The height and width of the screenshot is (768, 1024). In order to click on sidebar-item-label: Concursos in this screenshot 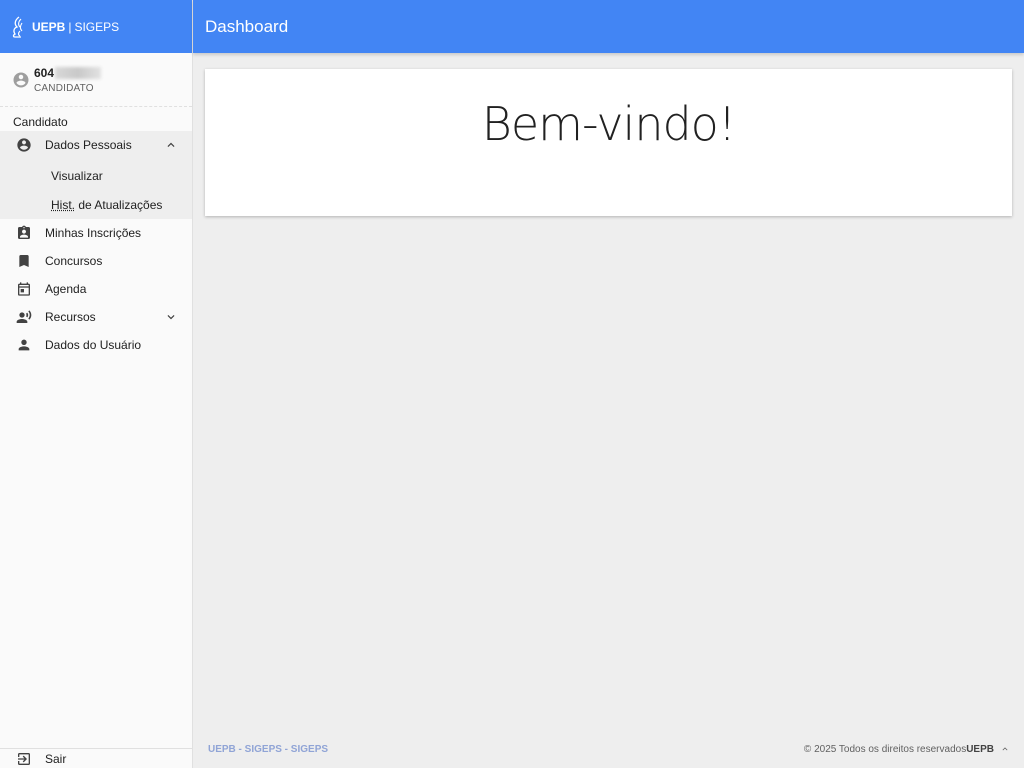, I will do `click(74, 261)`.